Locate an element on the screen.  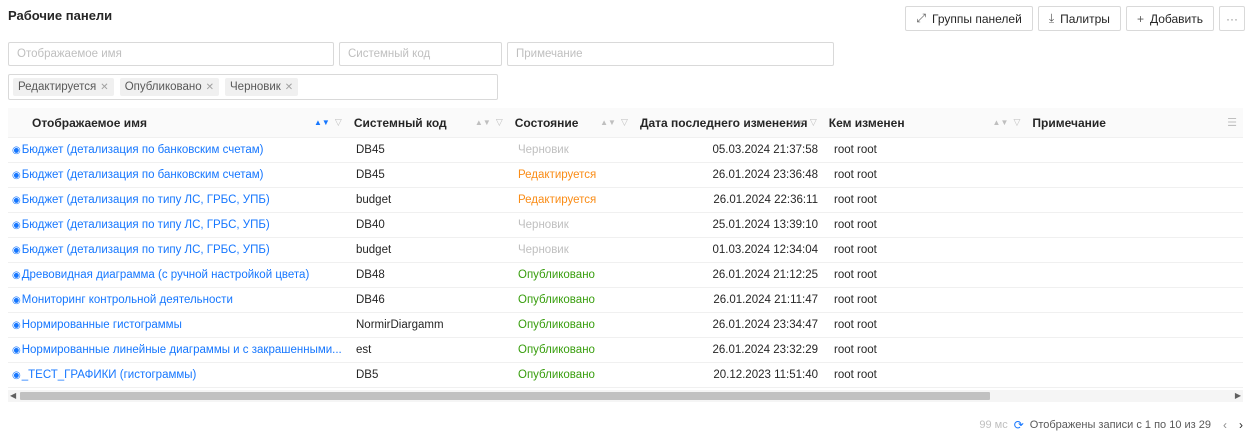
column-header-note: Примечание is located at coordinates (1129, 122).